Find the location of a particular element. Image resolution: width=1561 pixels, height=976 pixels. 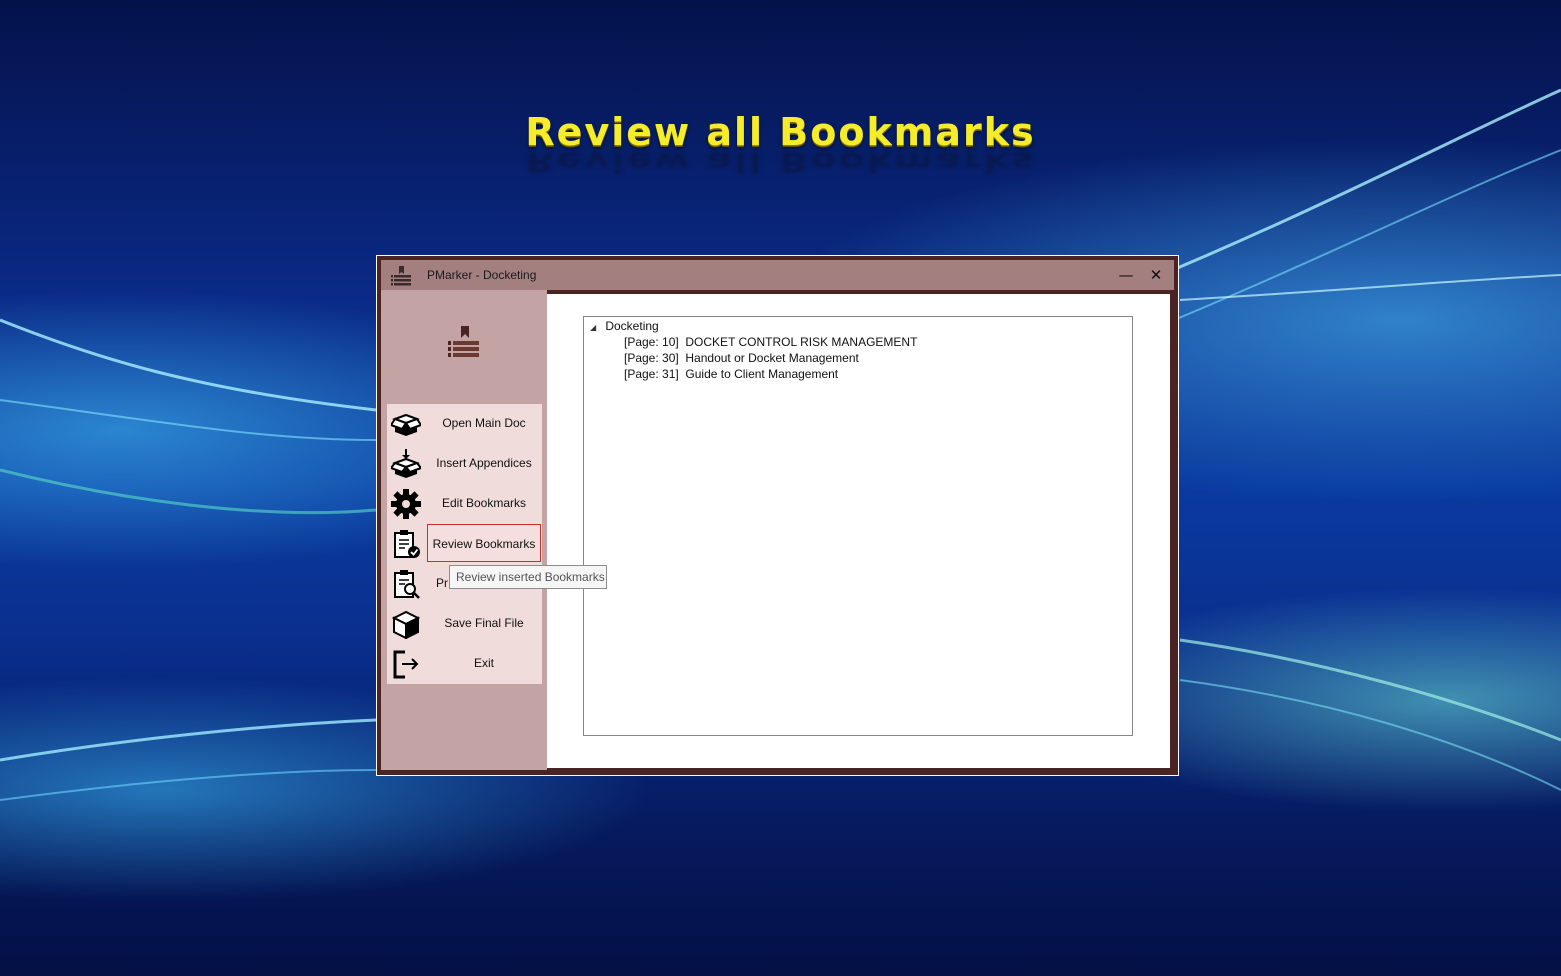

pmarker-logo-icon is located at coordinates (463, 341).